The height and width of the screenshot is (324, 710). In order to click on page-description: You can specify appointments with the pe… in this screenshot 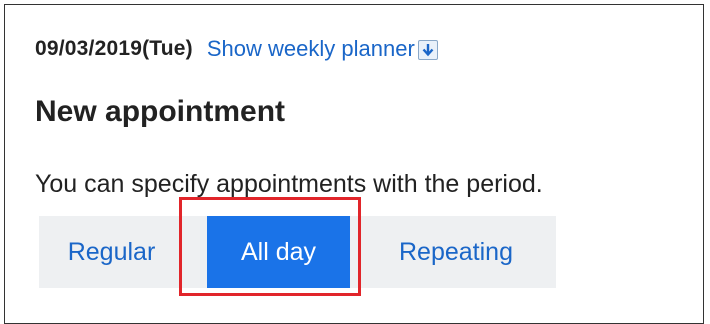, I will do `click(289, 184)`.